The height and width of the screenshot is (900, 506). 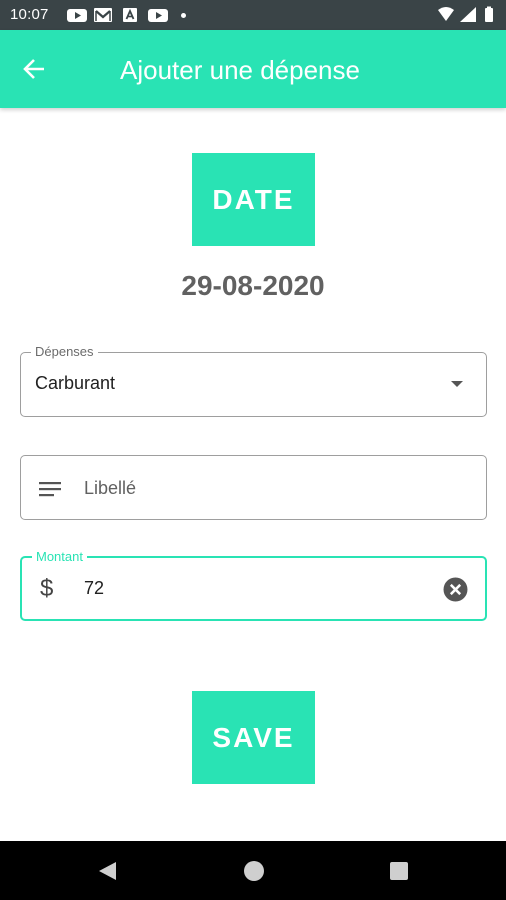 I want to click on description-placeholder: Libellé, so click(x=110, y=488).